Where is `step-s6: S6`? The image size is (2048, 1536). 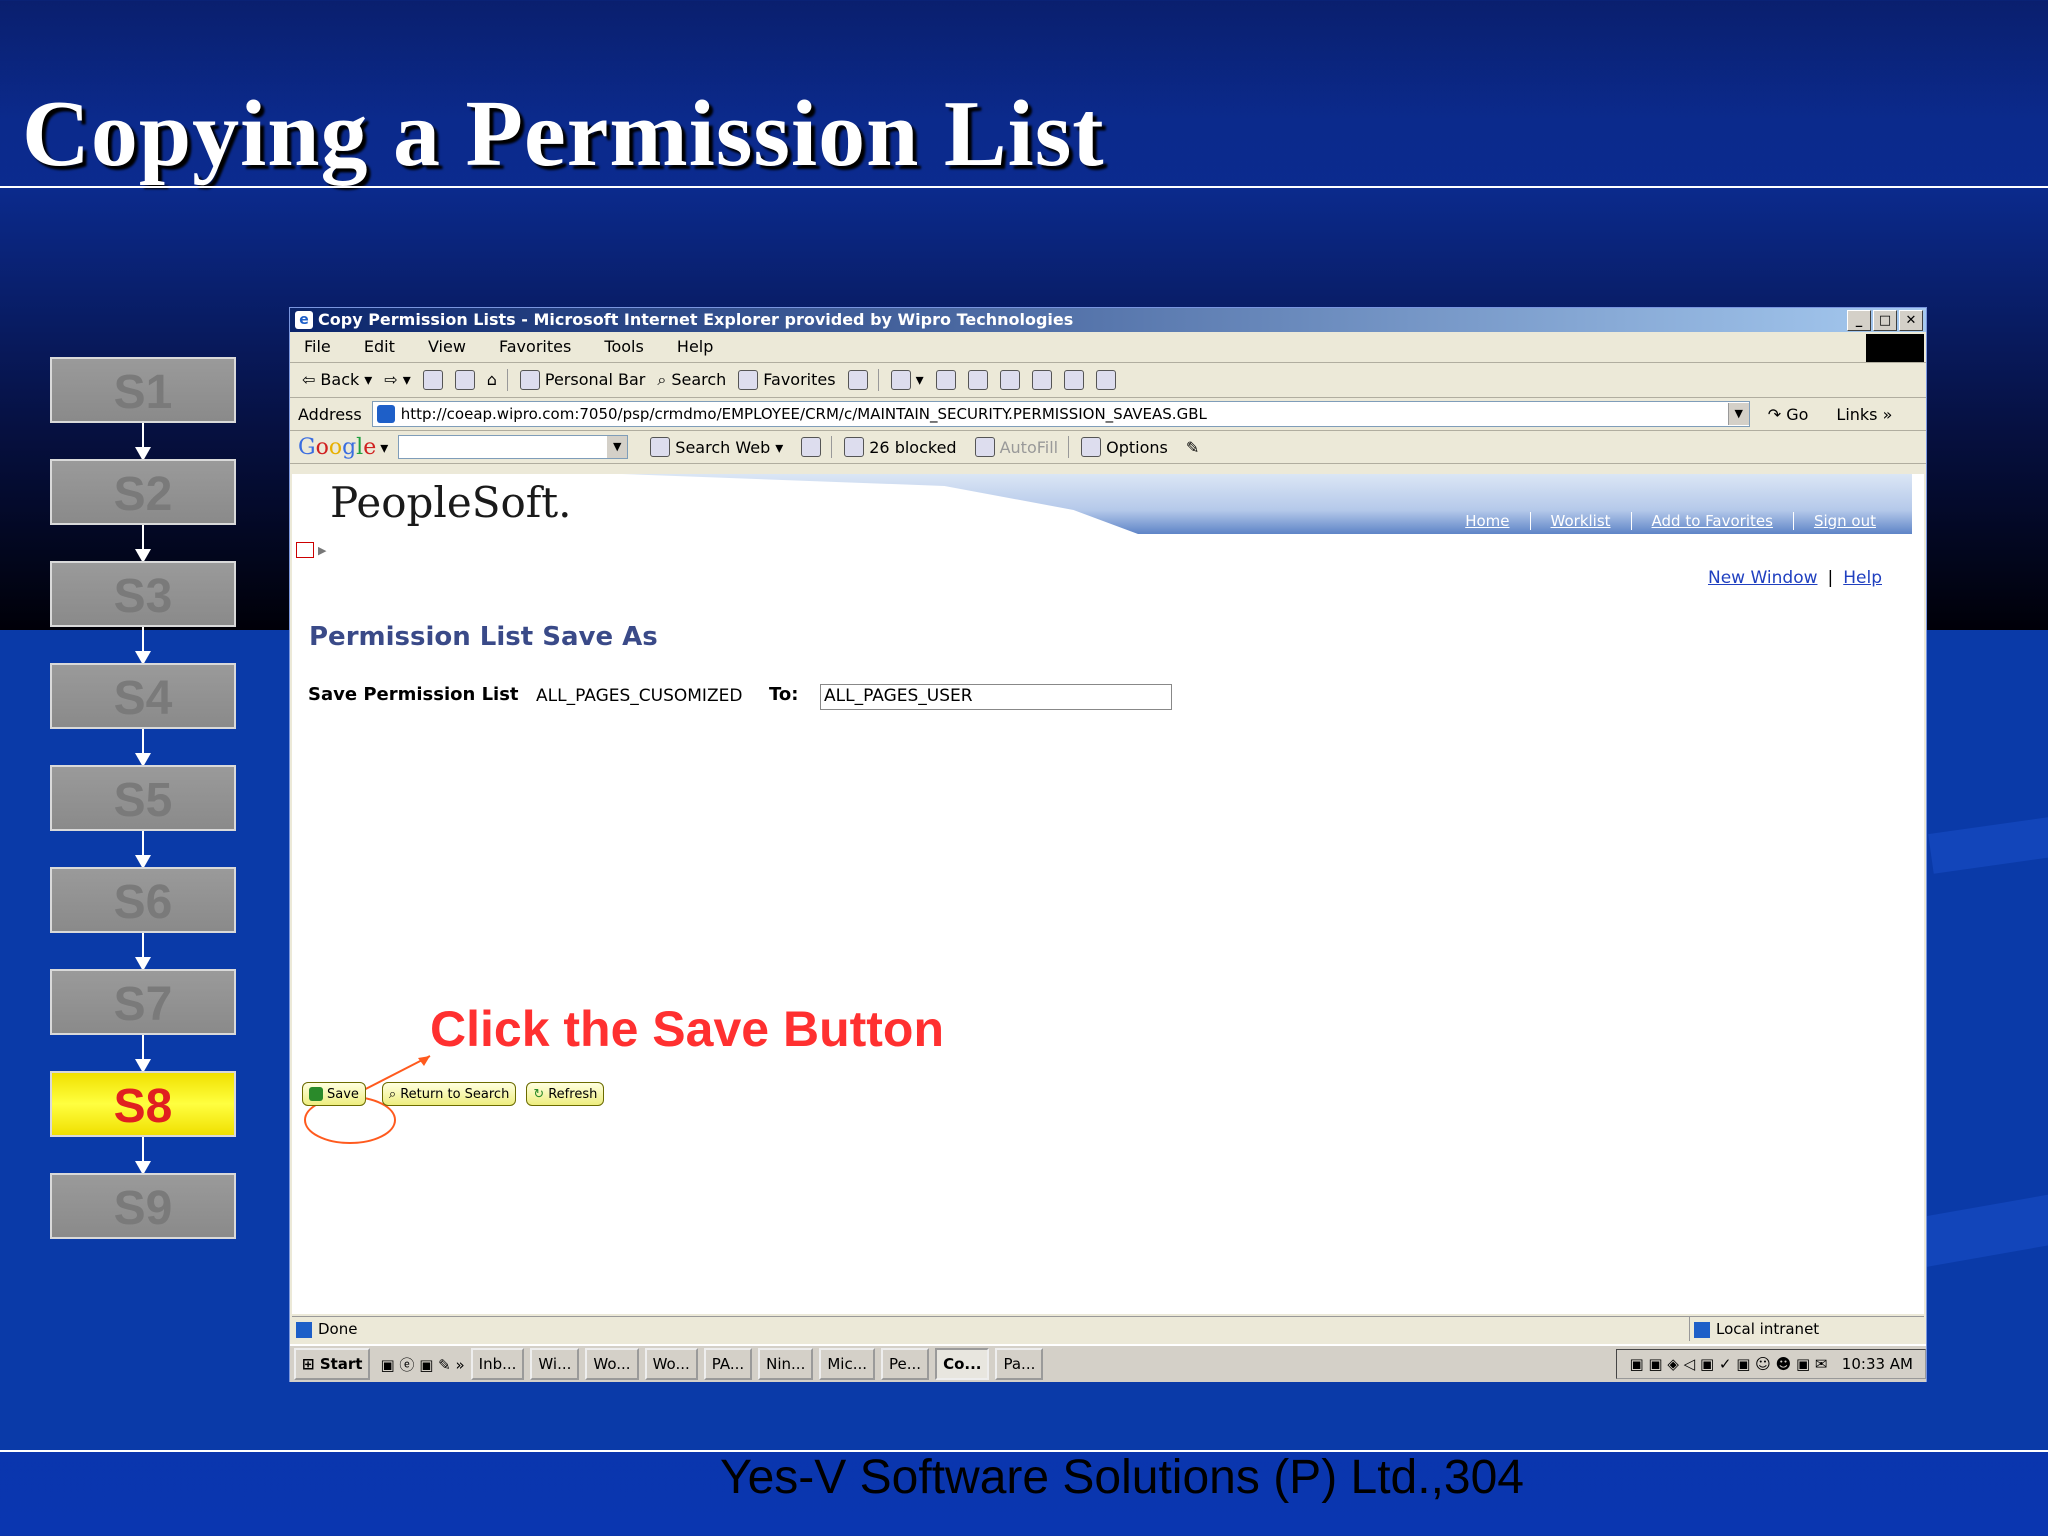
step-s6: S6 is located at coordinates (143, 900).